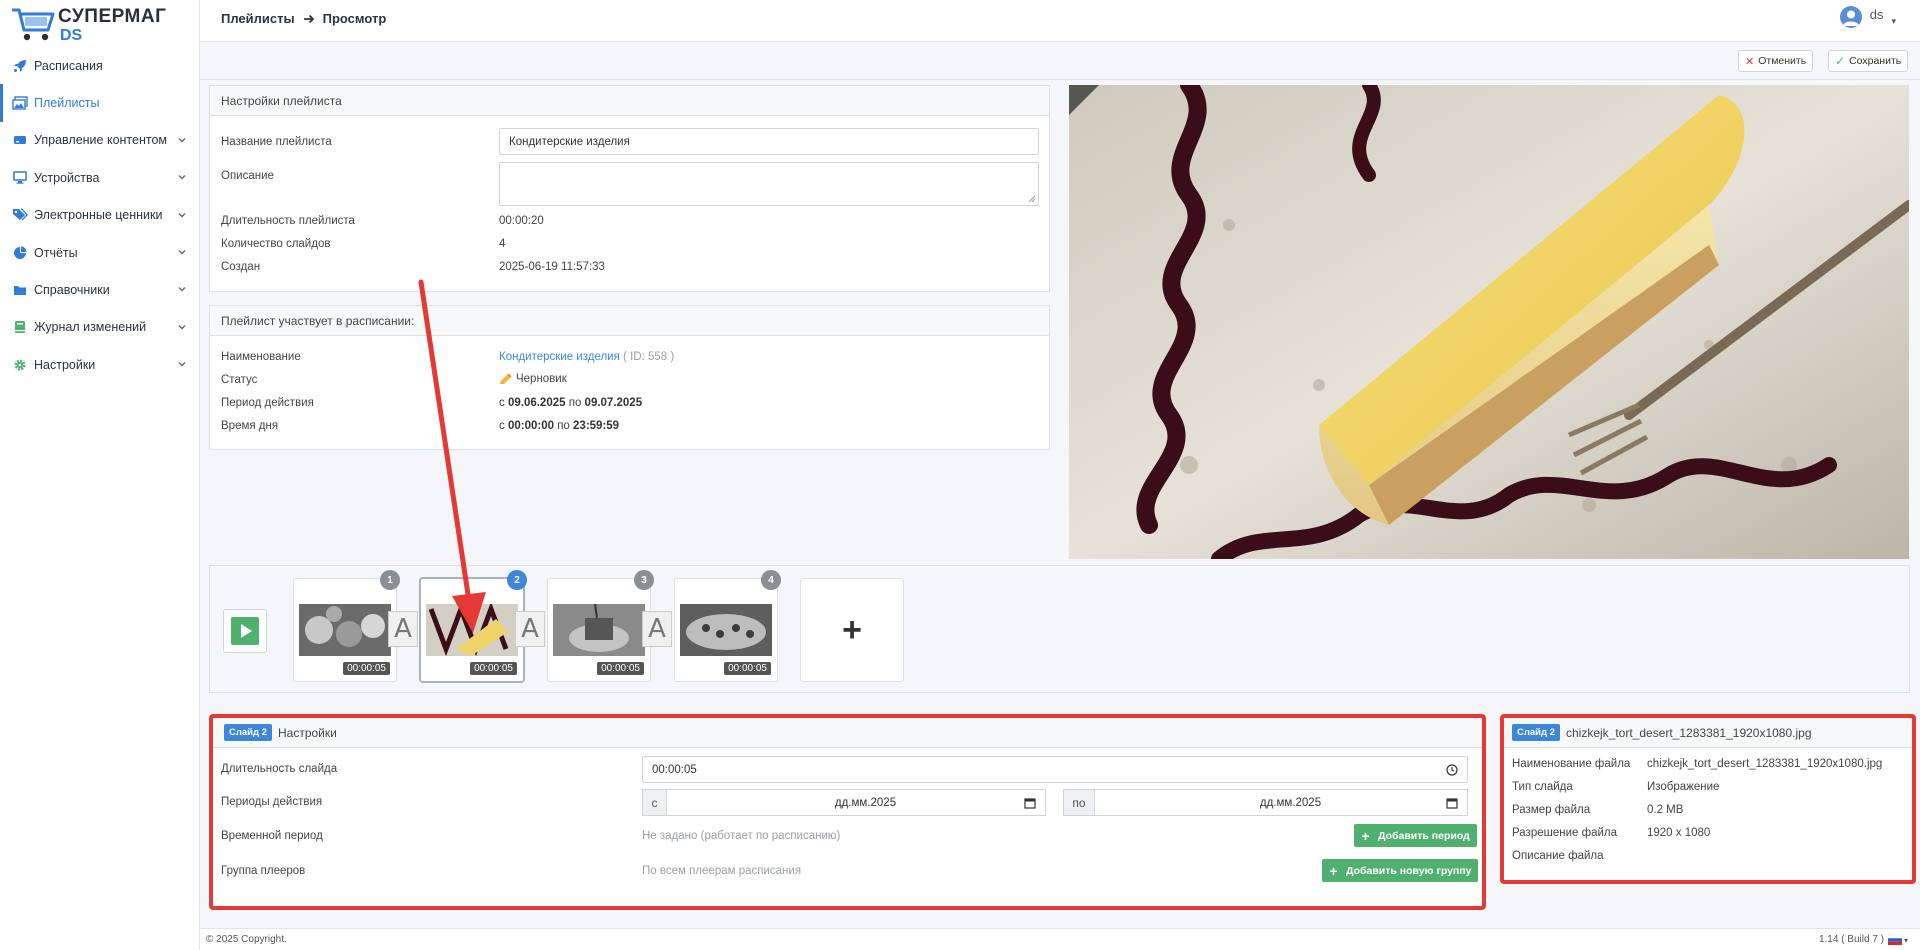 This screenshot has width=1920, height=950. I want to click on play-button, so click(245, 631).